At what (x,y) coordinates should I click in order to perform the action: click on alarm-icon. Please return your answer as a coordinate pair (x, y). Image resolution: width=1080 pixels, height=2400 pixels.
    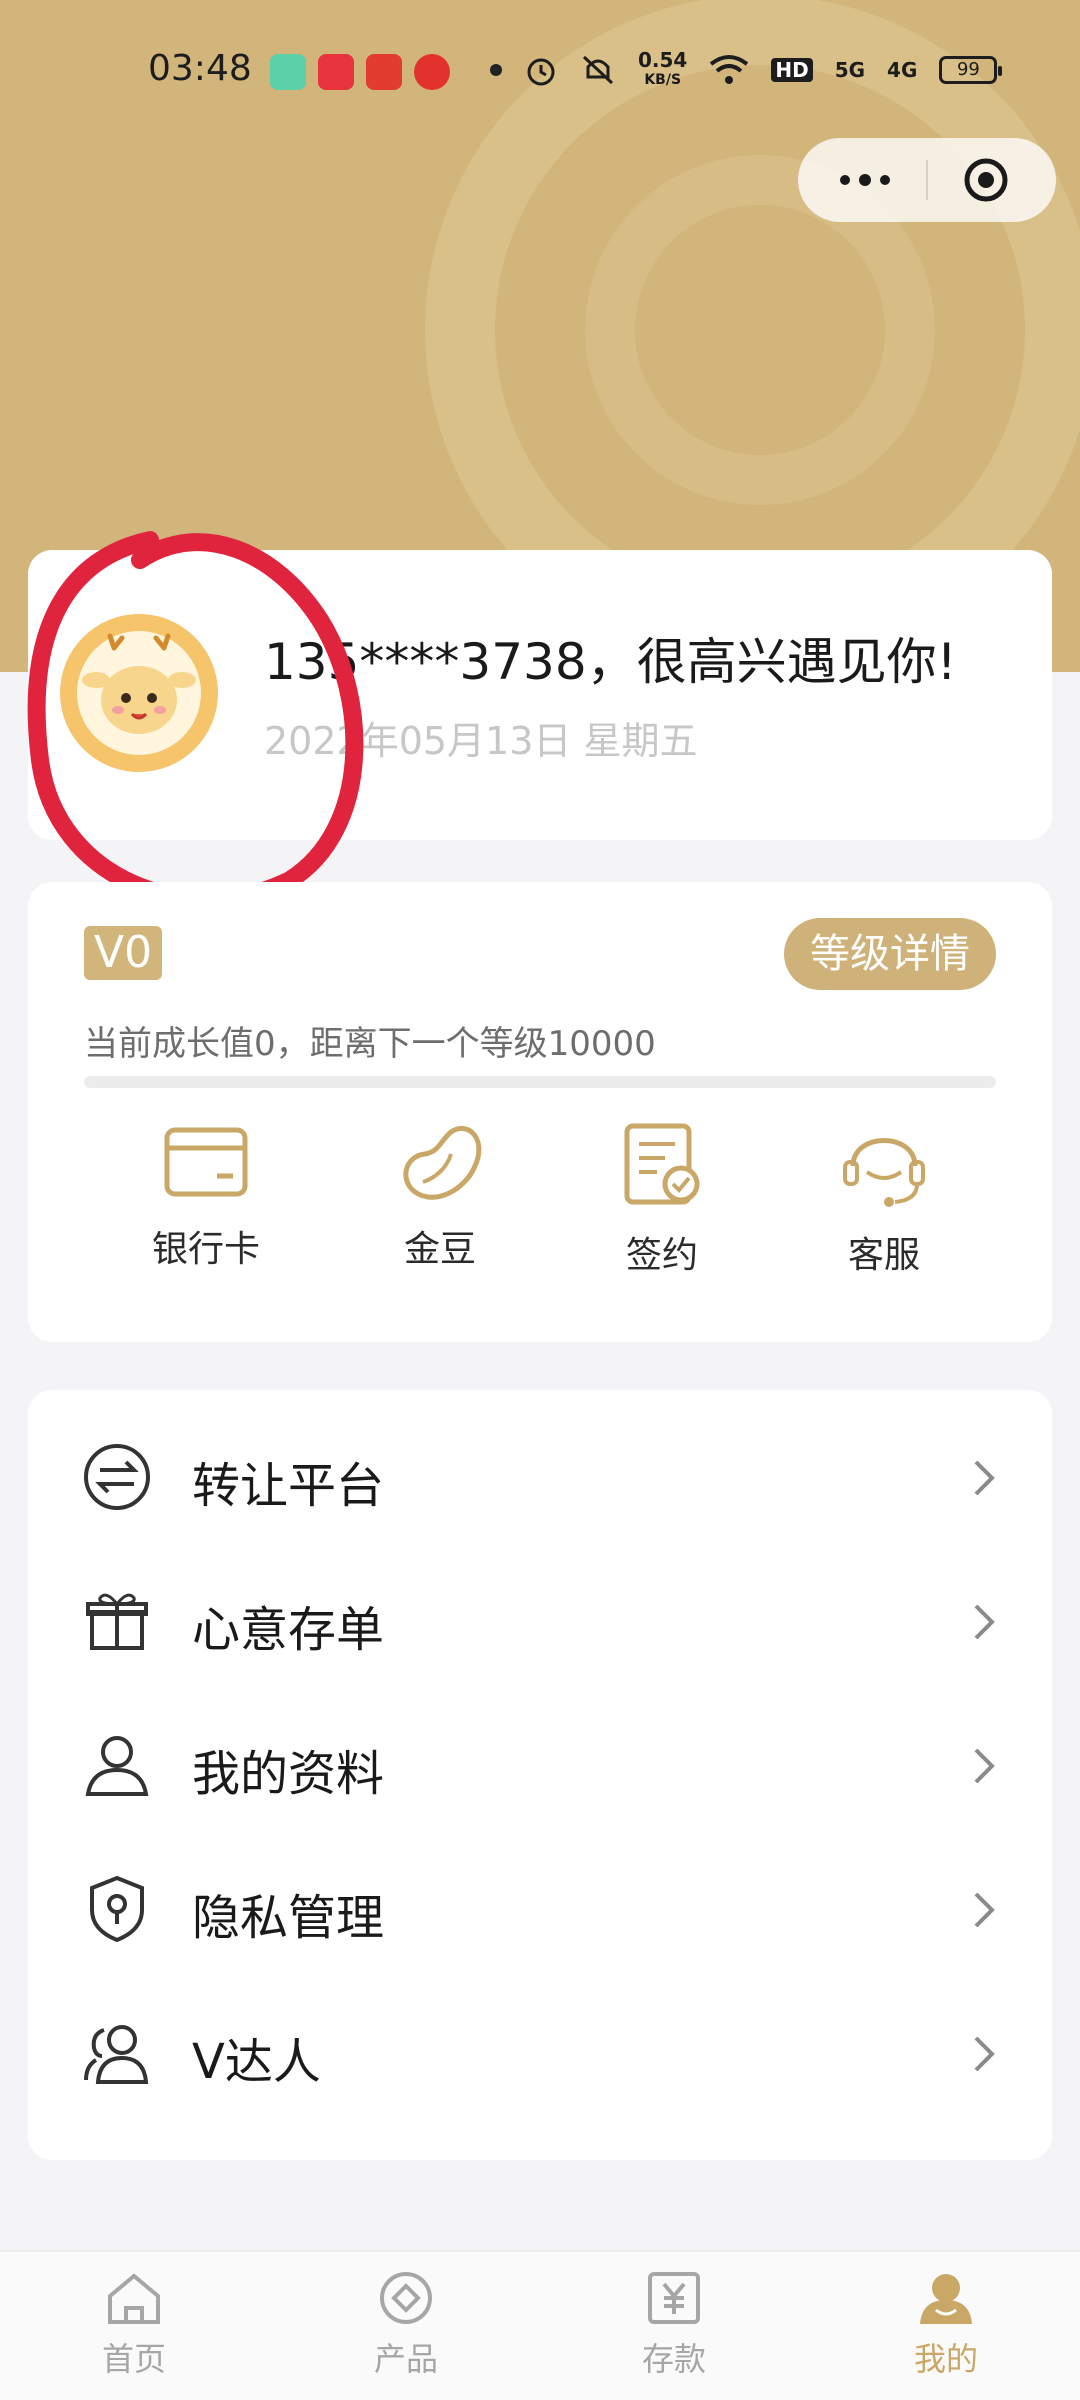
    Looking at the image, I should click on (541, 72).